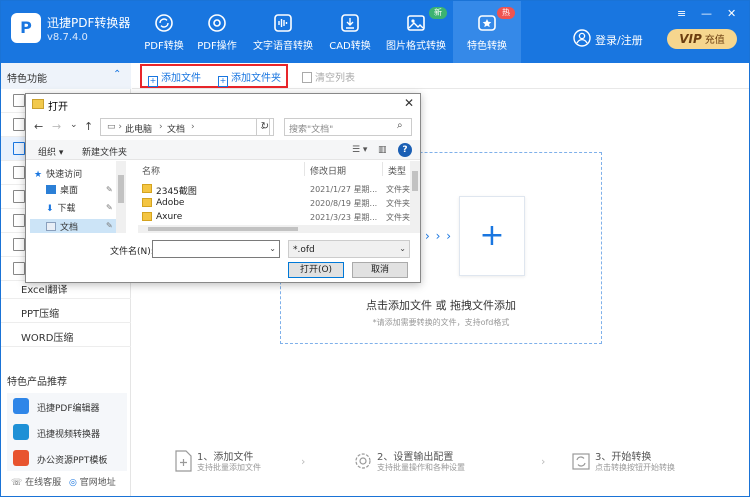 This screenshot has height=497, width=750. I want to click on quick-access-documents: 文档, so click(62, 226).